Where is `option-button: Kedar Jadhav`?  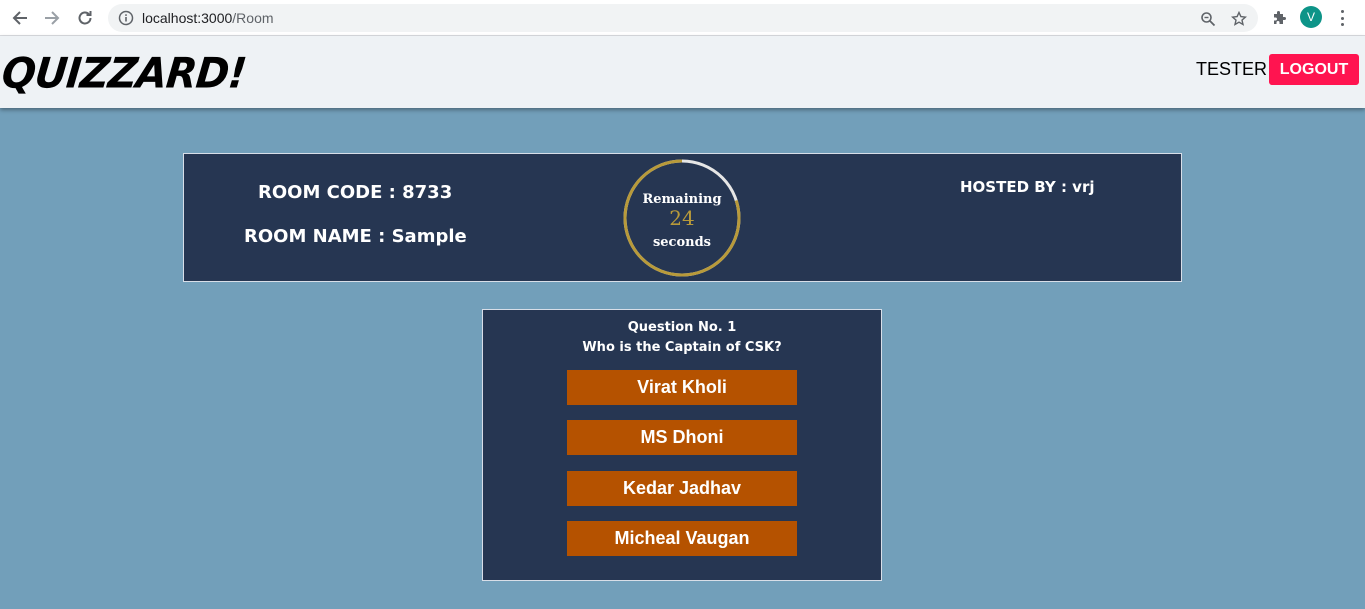
option-button: Kedar Jadhav is located at coordinates (682, 488).